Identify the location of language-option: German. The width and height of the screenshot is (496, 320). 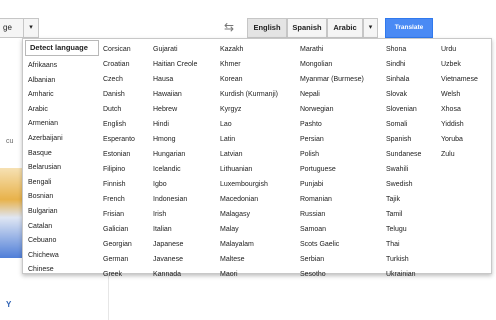
(119, 259).